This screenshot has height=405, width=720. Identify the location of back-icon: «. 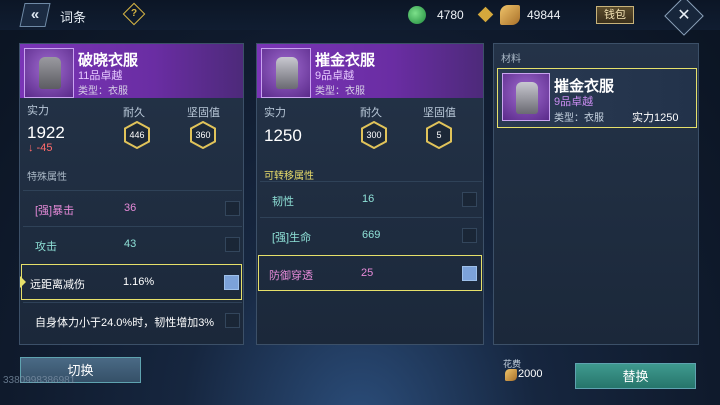
(35, 14).